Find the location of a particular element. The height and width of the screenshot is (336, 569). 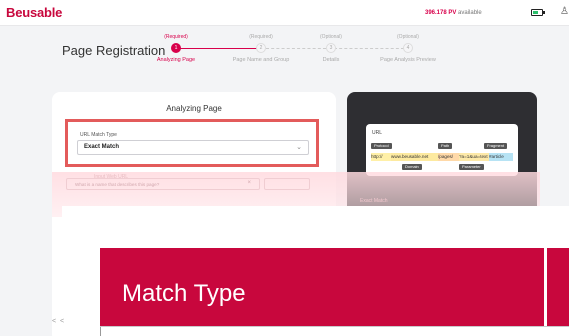

card-title: Analyzing Page is located at coordinates (194, 108).